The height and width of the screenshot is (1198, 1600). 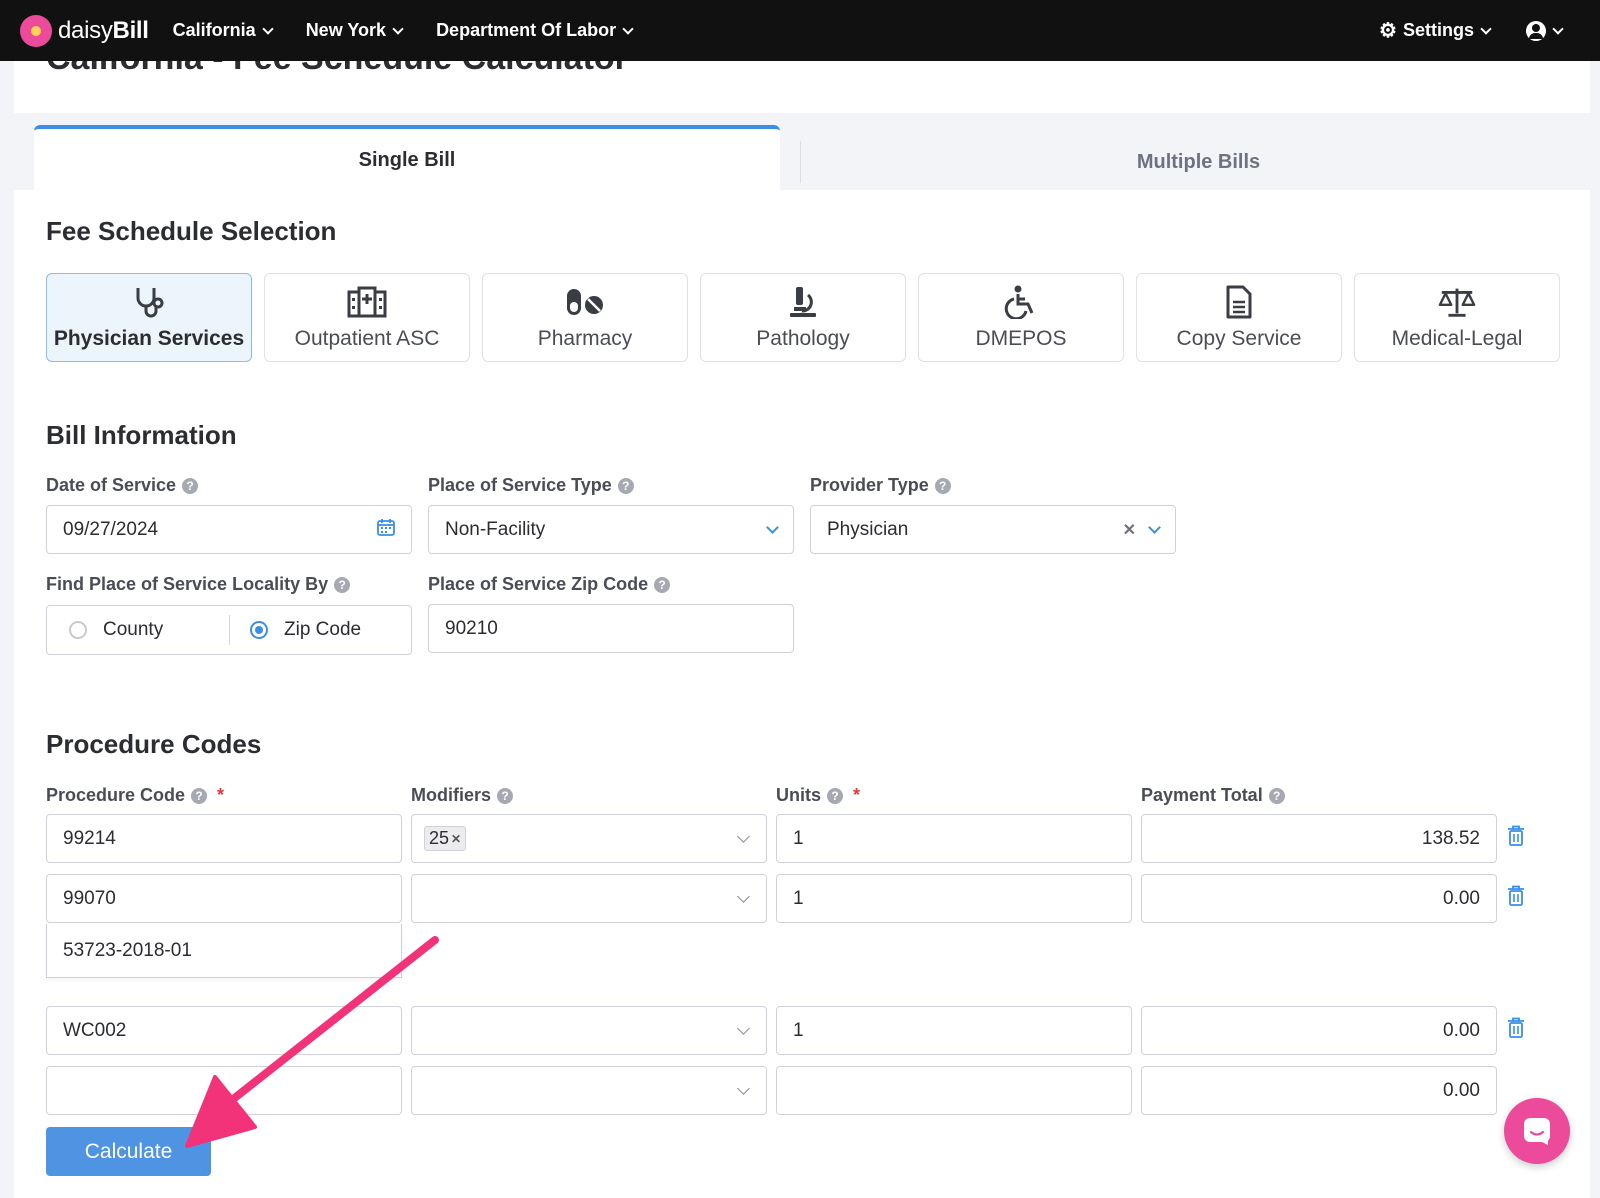 I want to click on modifiers-header: Modifiers?, so click(x=462, y=795).